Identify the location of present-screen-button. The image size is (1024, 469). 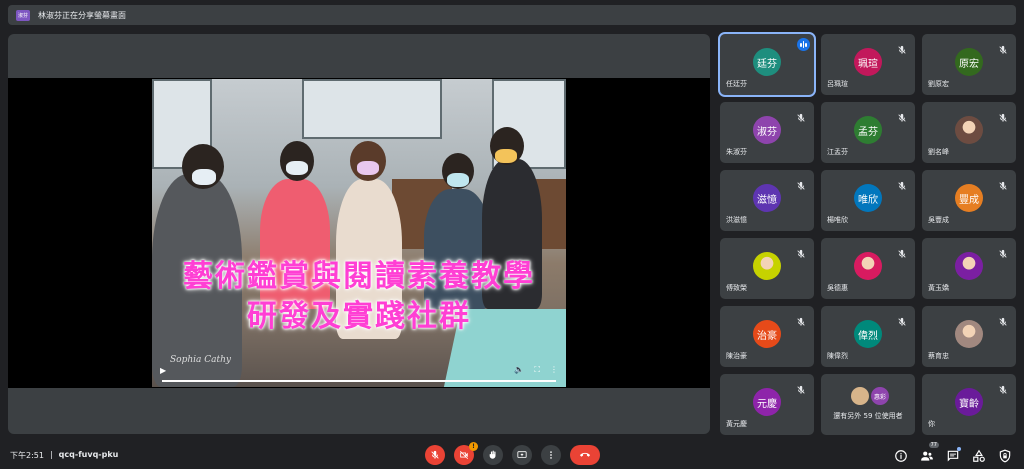
(522, 455).